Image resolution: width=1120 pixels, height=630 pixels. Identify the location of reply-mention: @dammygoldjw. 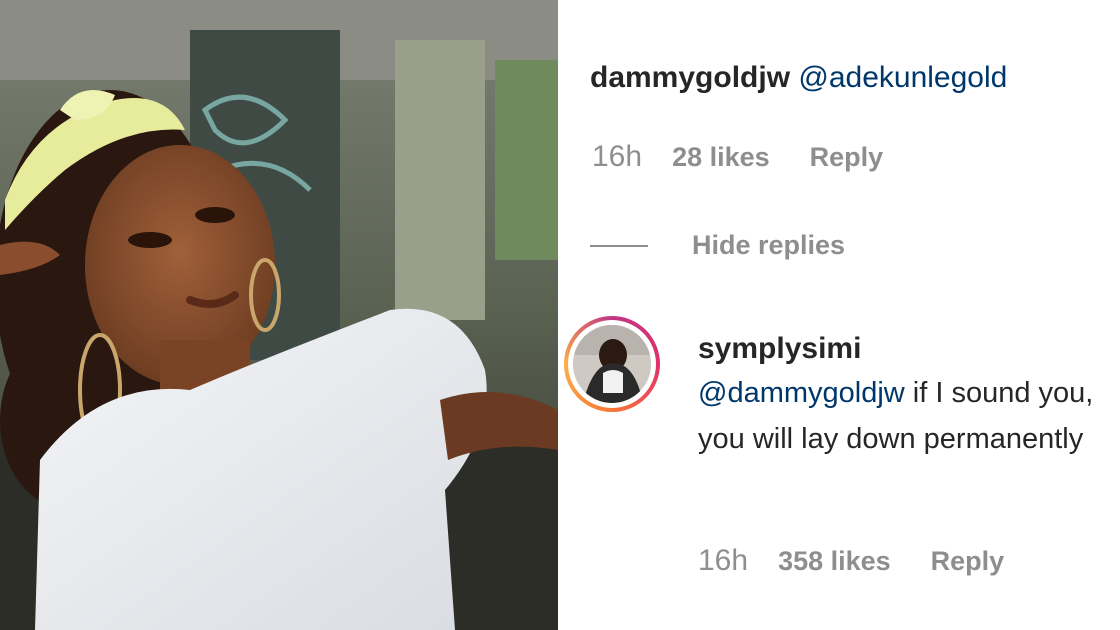
(801, 393).